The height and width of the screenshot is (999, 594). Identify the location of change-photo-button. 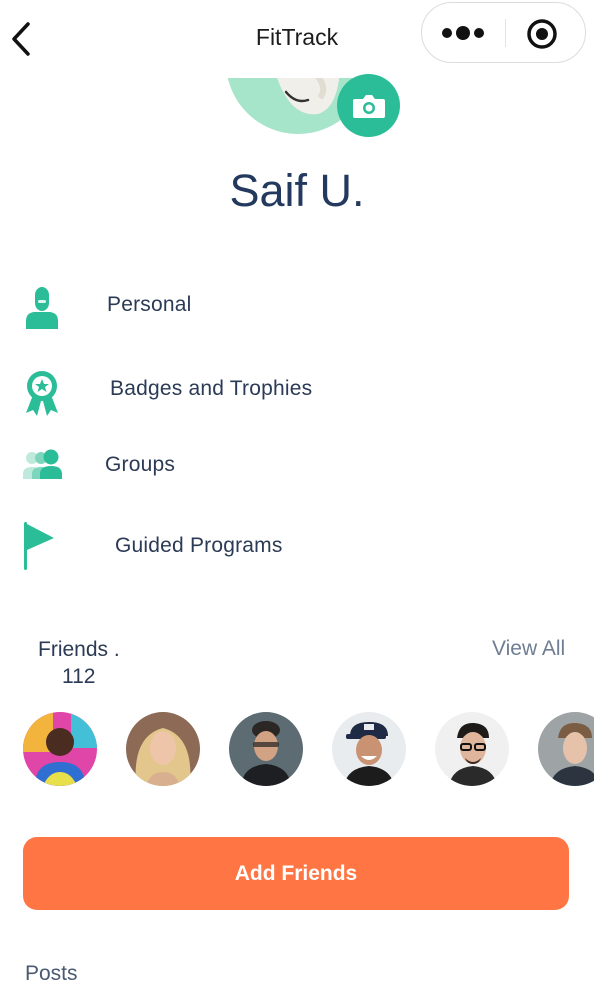
(368, 105).